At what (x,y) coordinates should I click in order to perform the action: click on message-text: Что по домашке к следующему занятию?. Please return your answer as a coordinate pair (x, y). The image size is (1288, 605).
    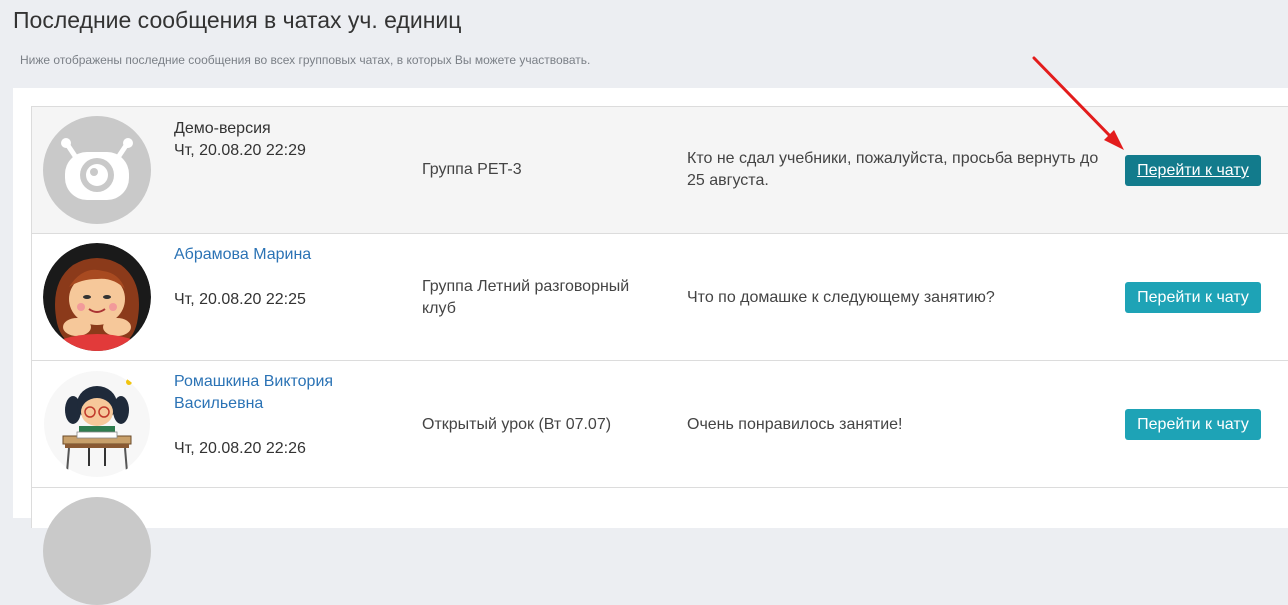
    Looking at the image, I should click on (841, 297).